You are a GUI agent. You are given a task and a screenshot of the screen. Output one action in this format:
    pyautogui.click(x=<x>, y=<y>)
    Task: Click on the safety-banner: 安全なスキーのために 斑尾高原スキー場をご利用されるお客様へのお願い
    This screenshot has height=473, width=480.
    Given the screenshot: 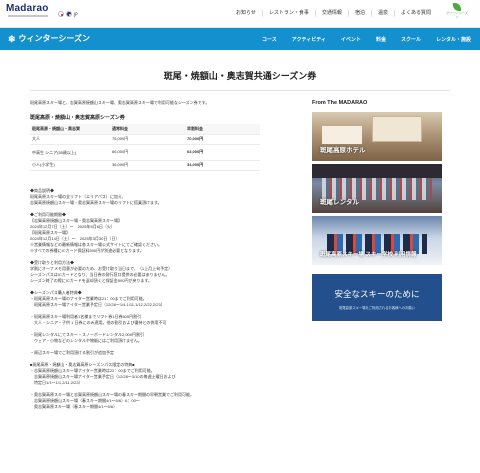 What is the action you would take?
    pyautogui.click(x=377, y=297)
    